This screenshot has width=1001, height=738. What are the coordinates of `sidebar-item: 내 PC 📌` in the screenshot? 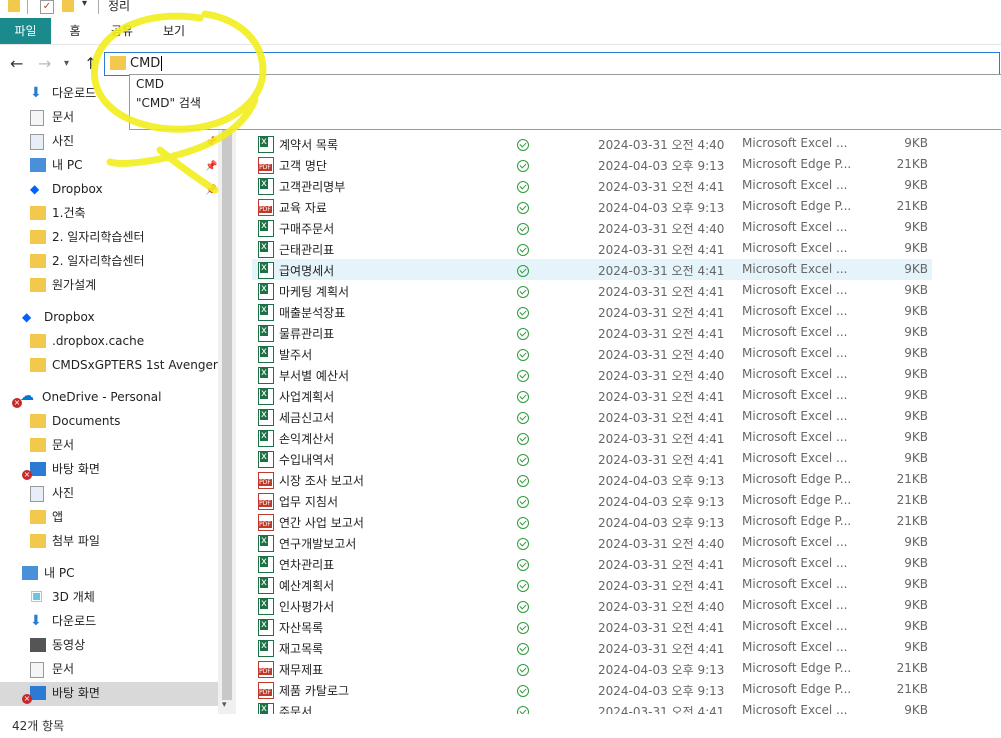 It's located at (130, 166).